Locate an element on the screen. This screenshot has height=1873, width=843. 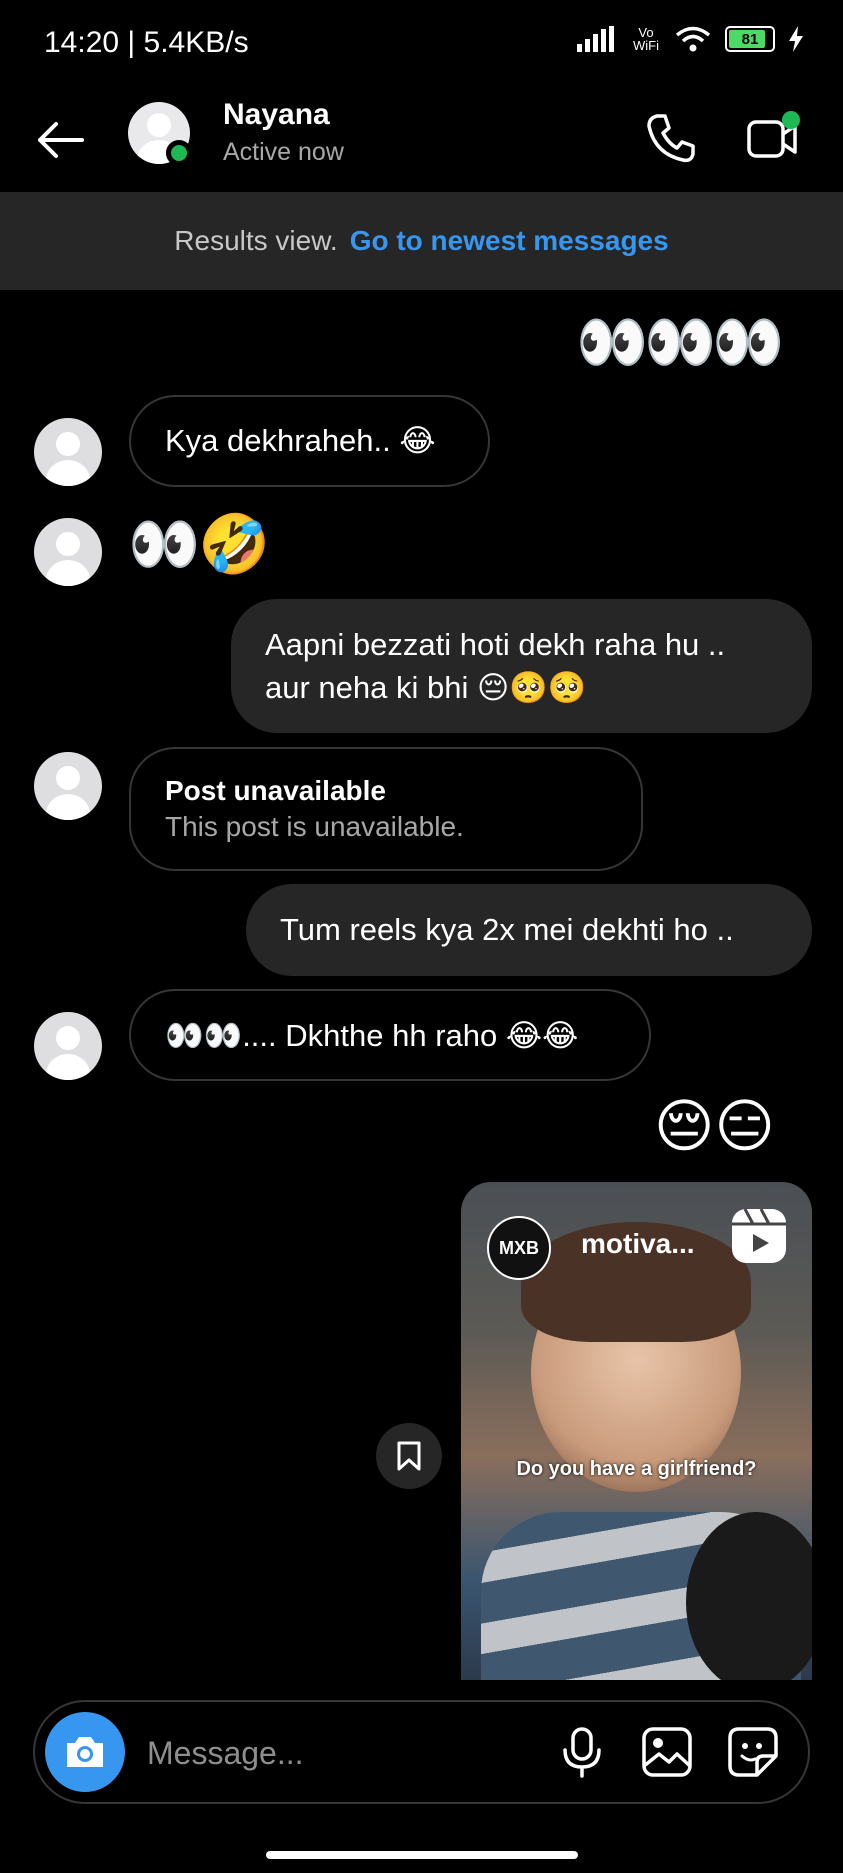
post-title: Post unavailable is located at coordinates (275, 790).